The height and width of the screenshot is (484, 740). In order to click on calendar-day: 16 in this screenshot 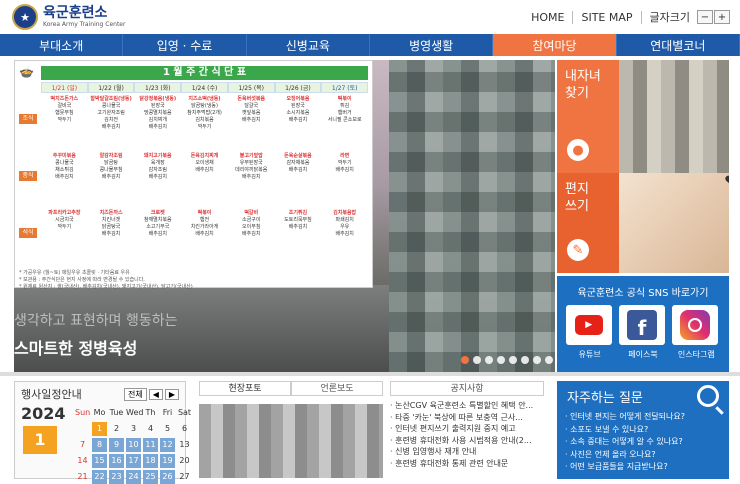, I will do `click(116, 461)`.